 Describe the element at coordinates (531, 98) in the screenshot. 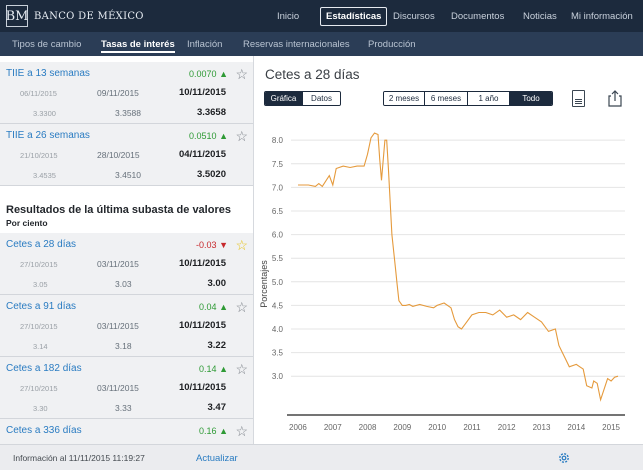

I see `range-todo-button: Todo` at that location.